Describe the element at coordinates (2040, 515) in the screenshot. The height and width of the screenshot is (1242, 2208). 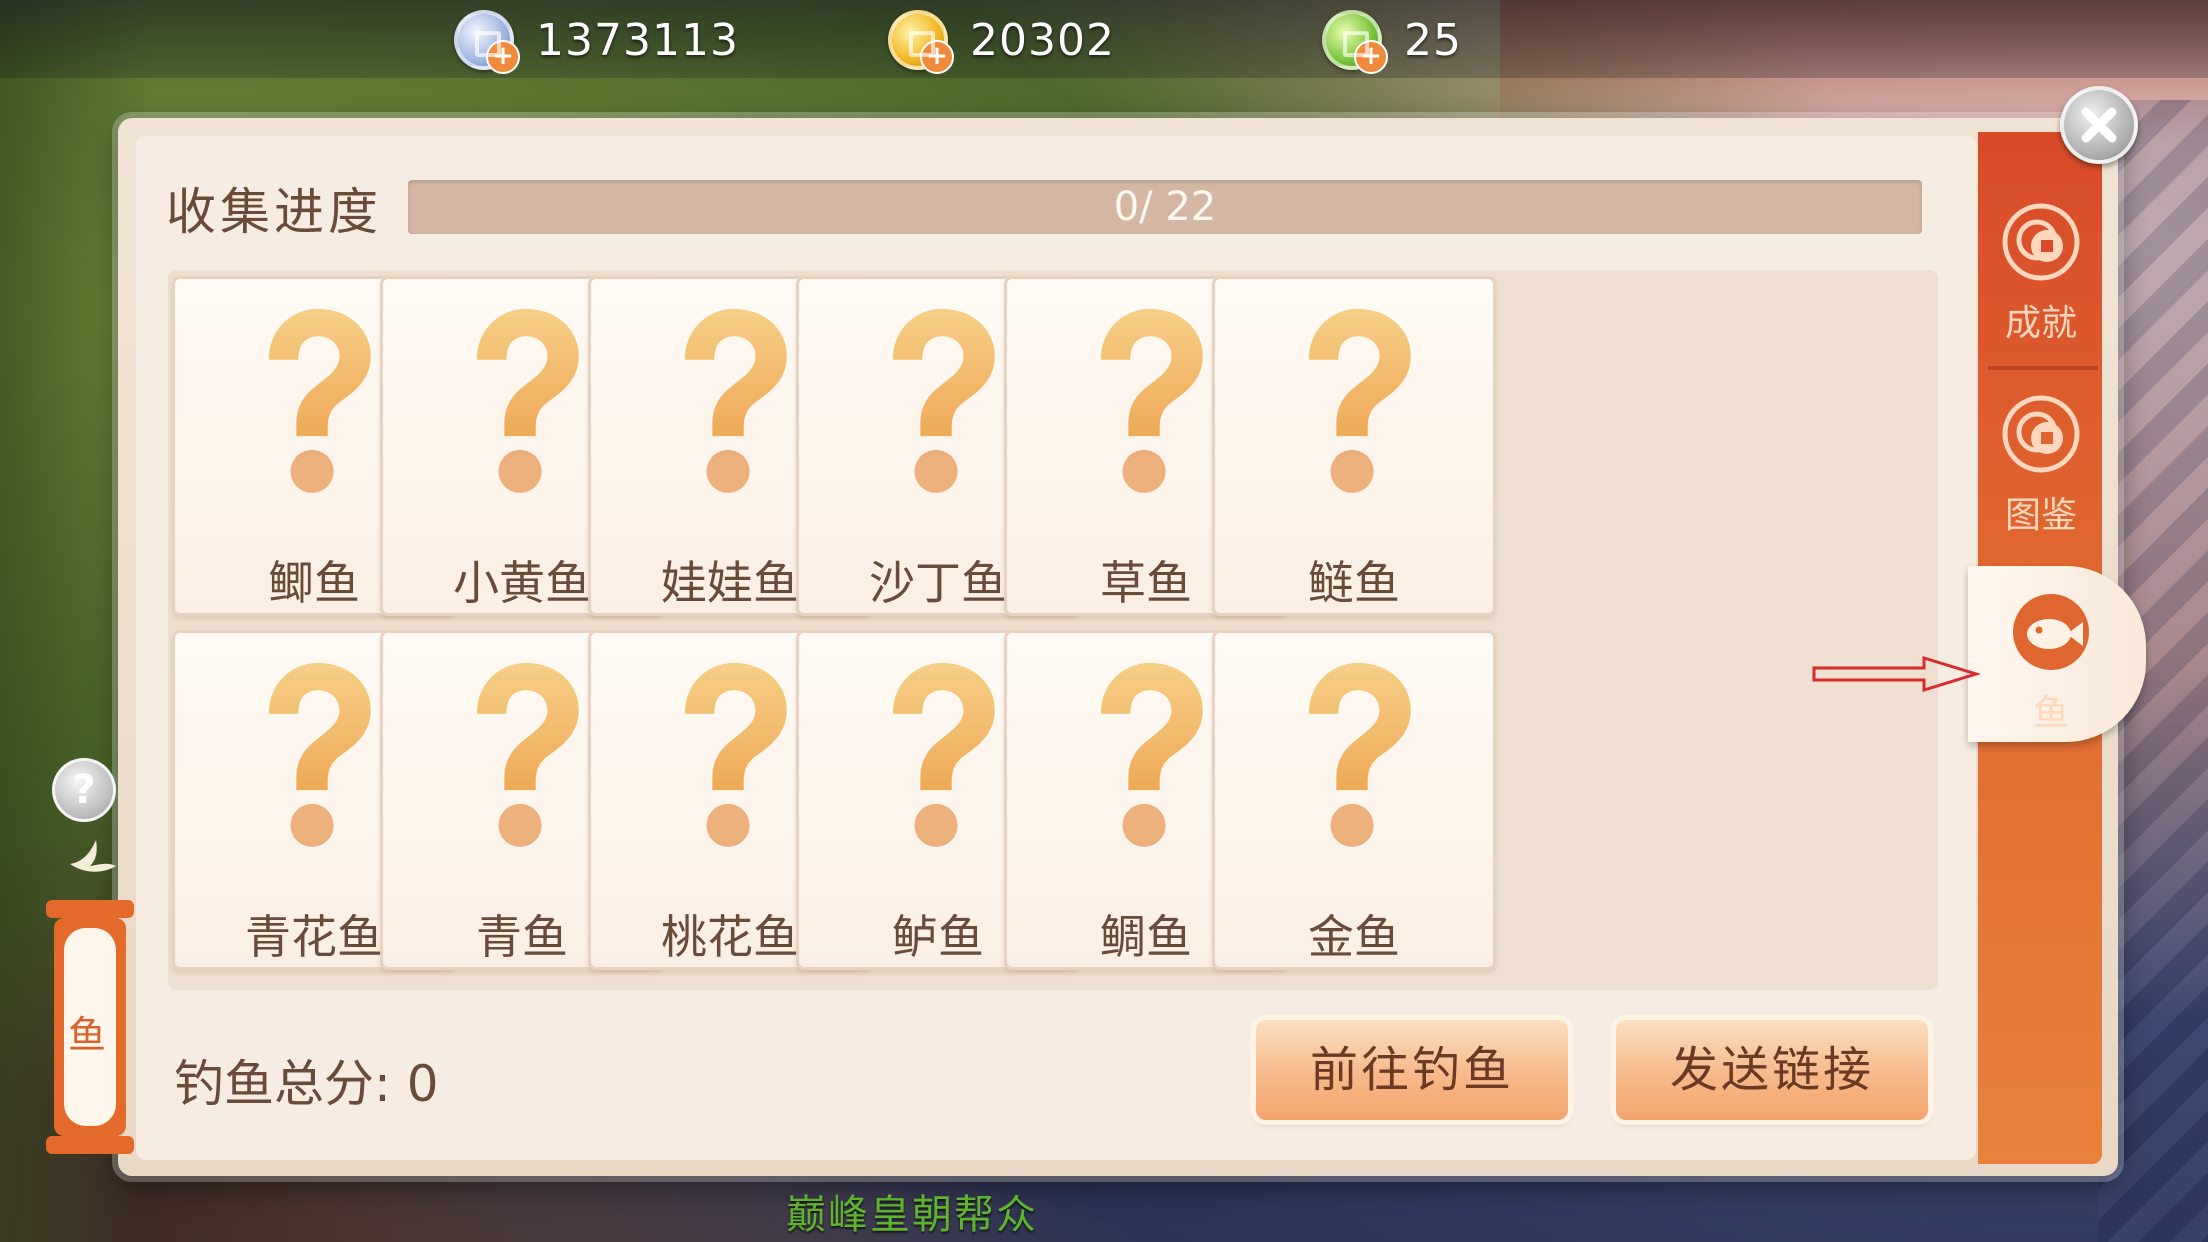
I see `tab-codex-label: 图鉴` at that location.